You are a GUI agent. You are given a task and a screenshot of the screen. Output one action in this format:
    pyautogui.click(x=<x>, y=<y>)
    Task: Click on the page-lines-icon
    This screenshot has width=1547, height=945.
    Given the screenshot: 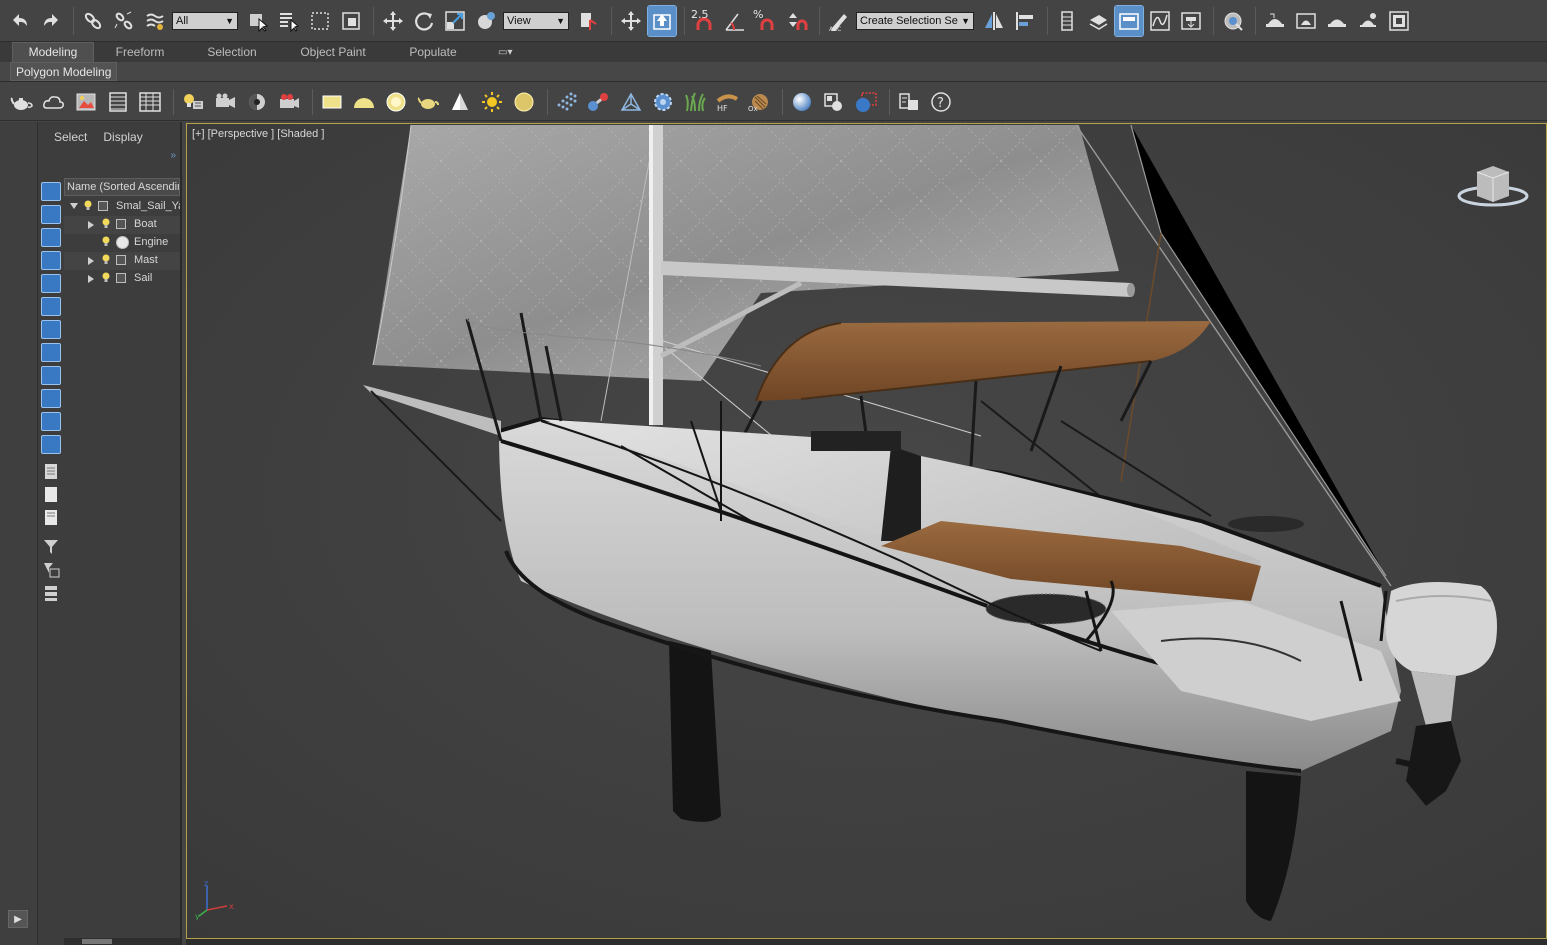 What is the action you would take?
    pyautogui.click(x=51, y=517)
    